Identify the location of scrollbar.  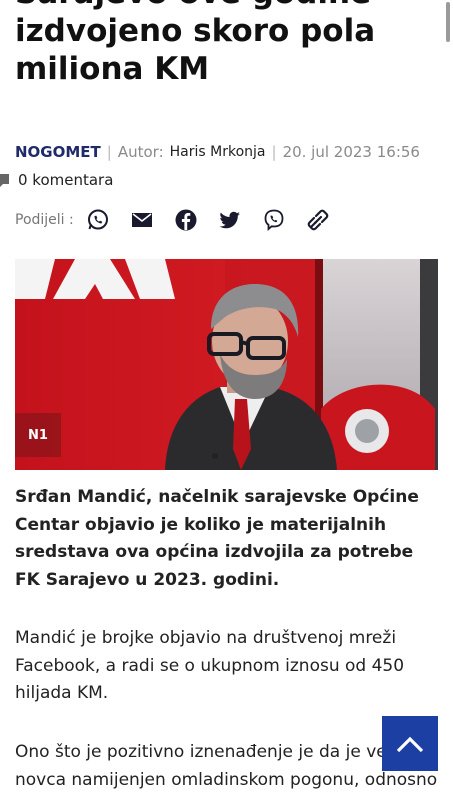
(448, 22).